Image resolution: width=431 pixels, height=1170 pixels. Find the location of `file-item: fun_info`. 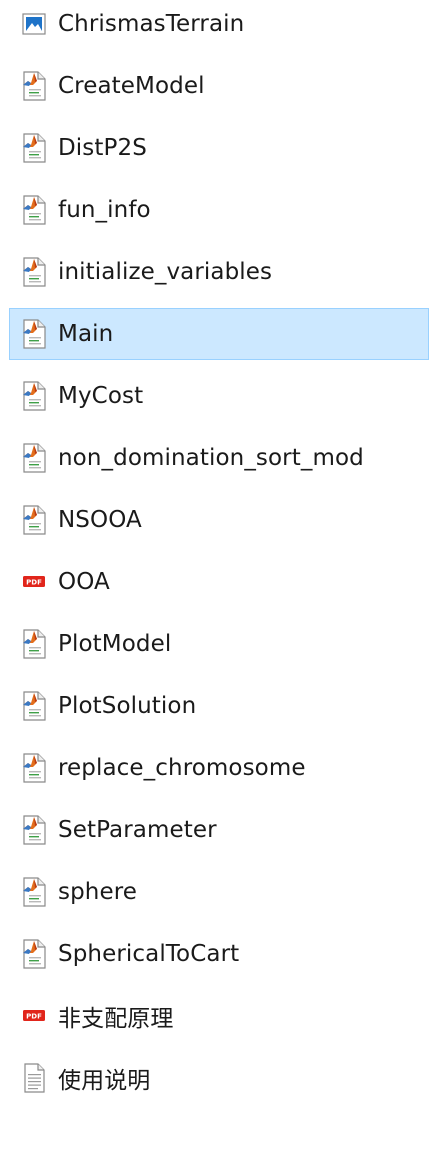

file-item: fun_info is located at coordinates (219, 210).